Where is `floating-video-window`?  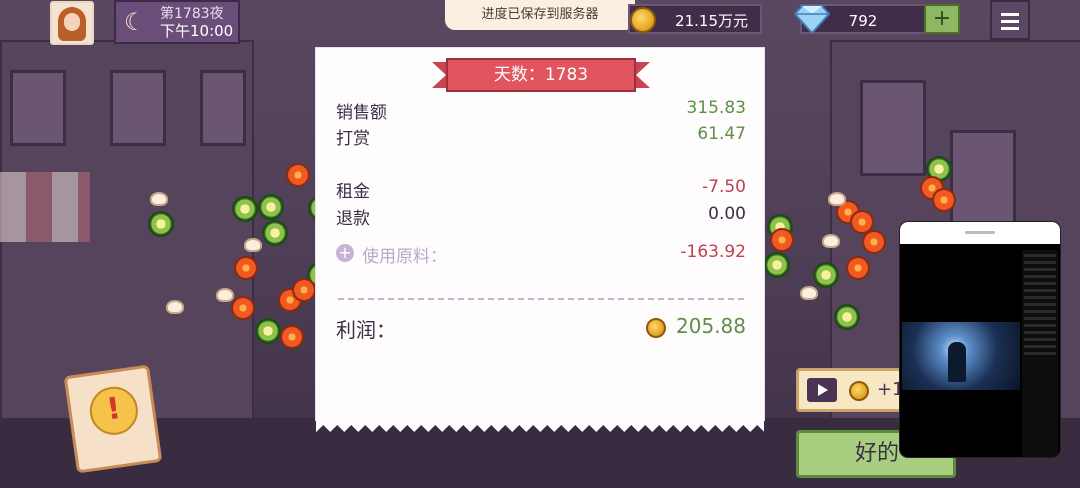 floating-video-window is located at coordinates (980, 339).